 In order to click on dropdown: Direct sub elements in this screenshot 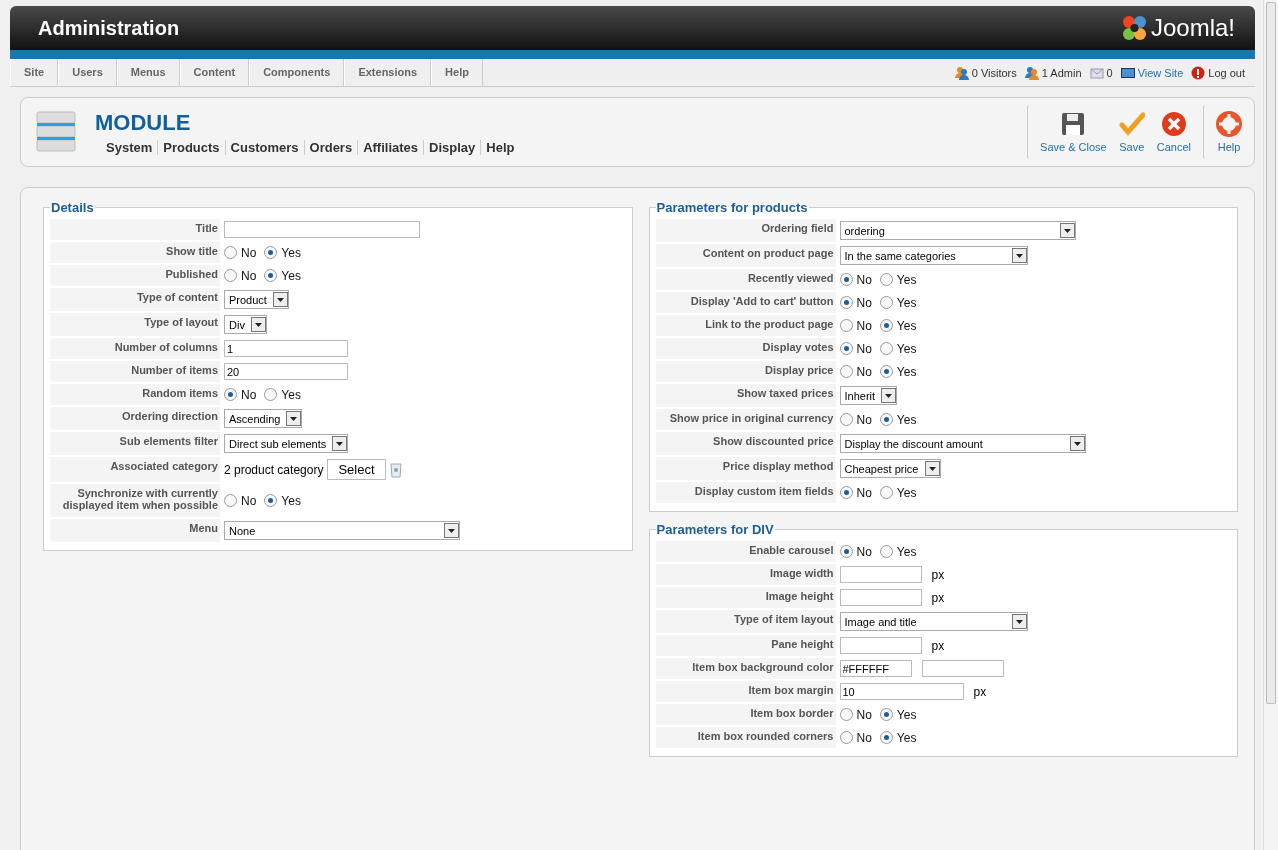, I will do `click(286, 443)`.